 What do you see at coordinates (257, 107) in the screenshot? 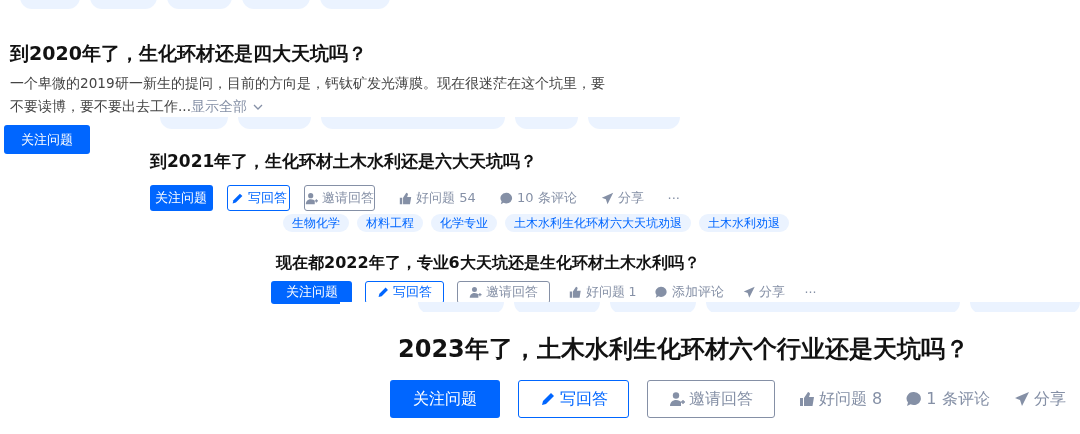
I see `chevron-down-icon` at bounding box center [257, 107].